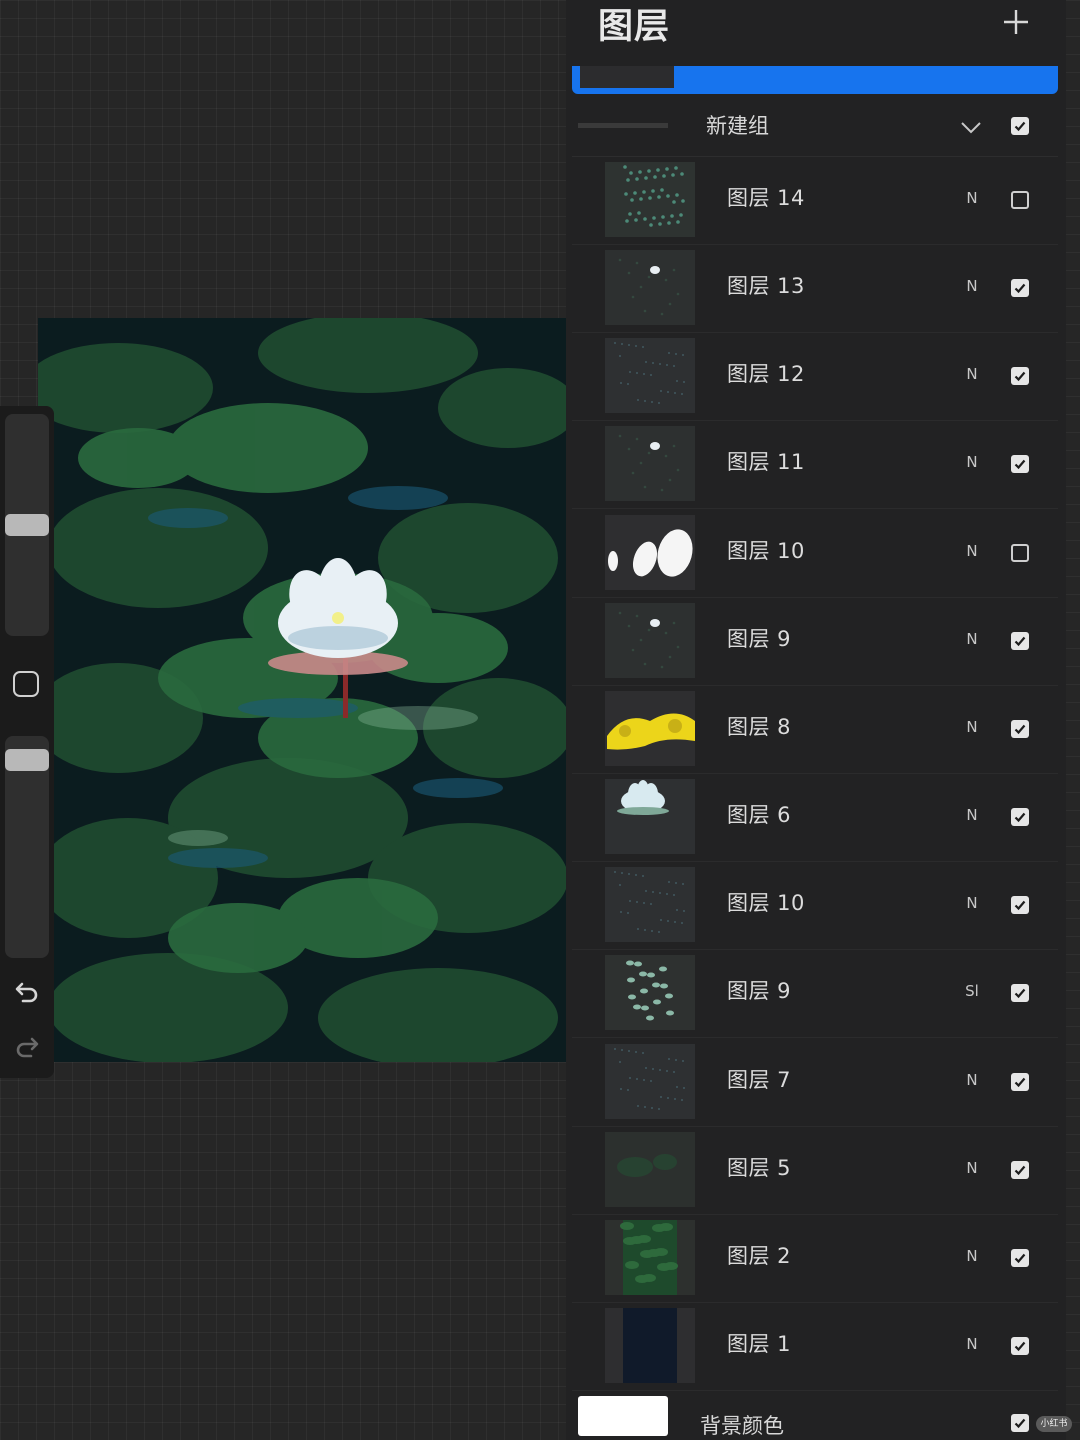 This screenshot has width=1080, height=1440. I want to click on layer-name: 图层 11, so click(766, 462).